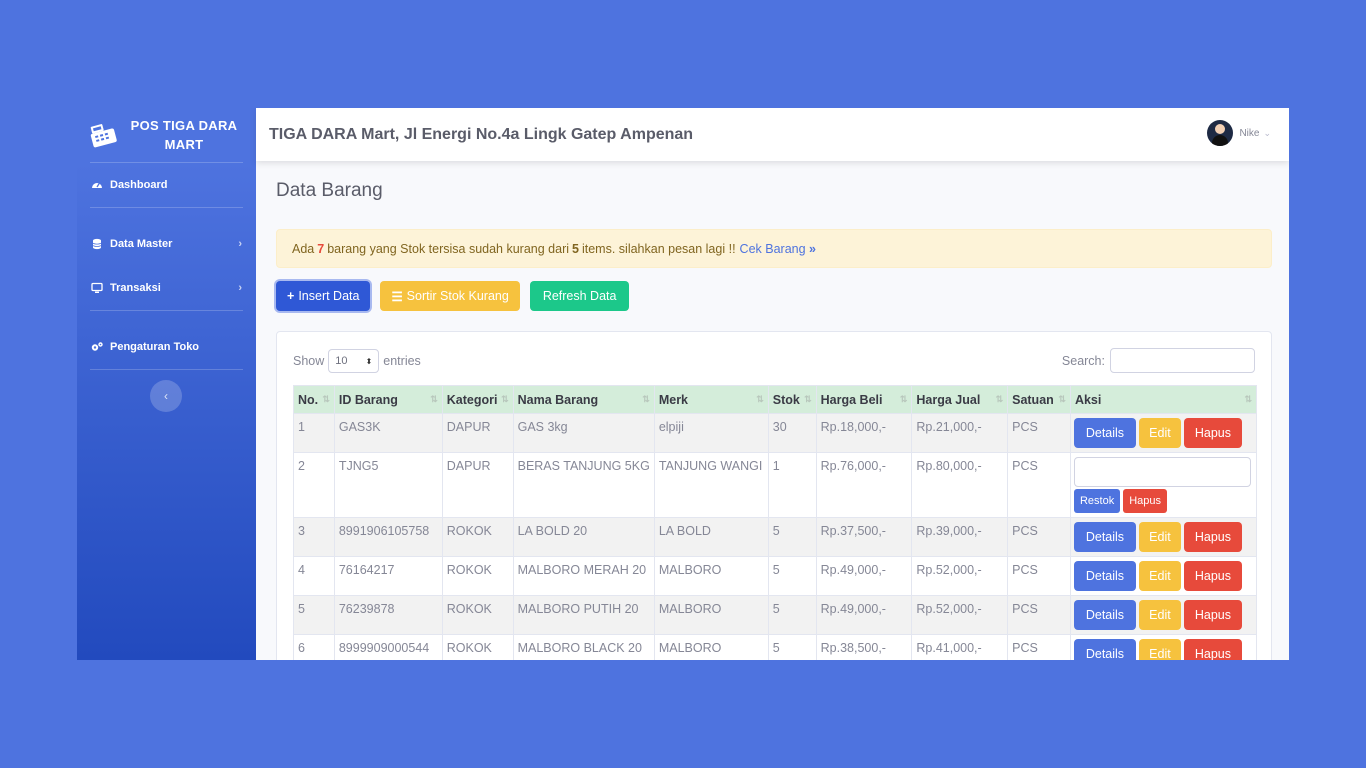 This screenshot has height=768, width=1366. I want to click on column-header-label: Harga Beli, so click(851, 399).